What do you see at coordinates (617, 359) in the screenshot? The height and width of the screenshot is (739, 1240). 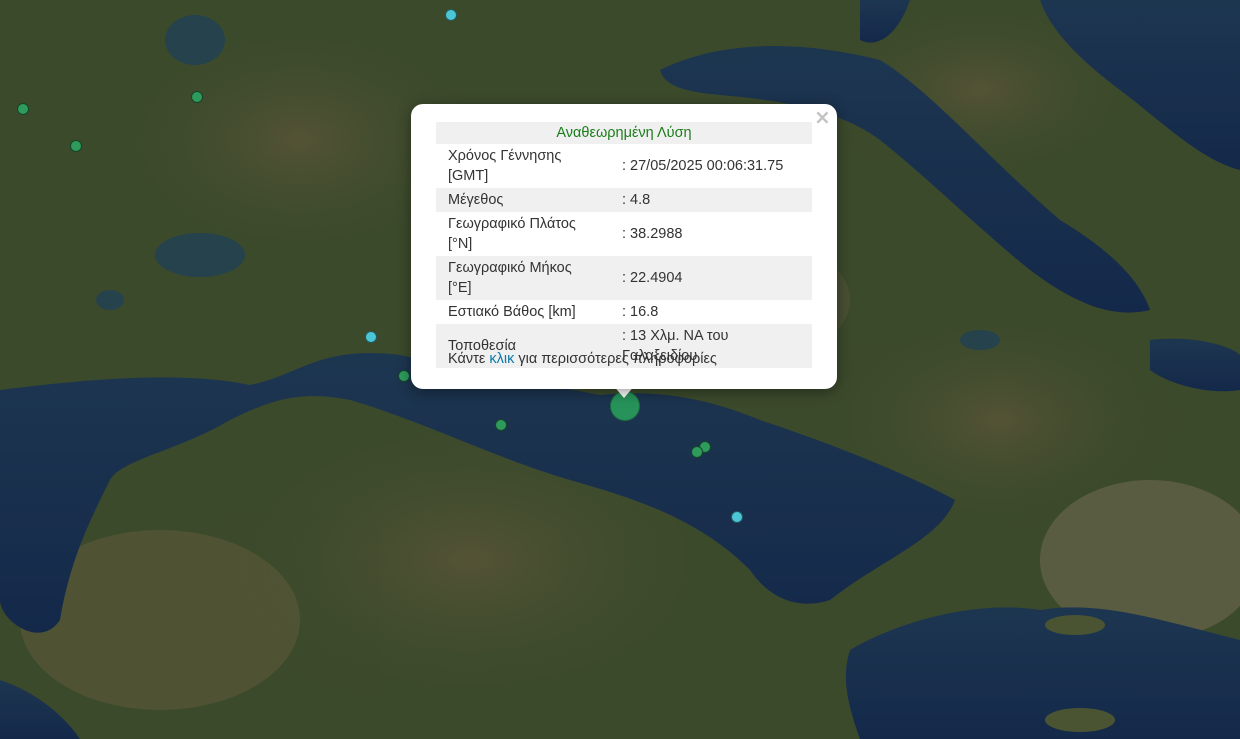 I see `more-info-suffix: για περισσότερες πληροφορίες` at bounding box center [617, 359].